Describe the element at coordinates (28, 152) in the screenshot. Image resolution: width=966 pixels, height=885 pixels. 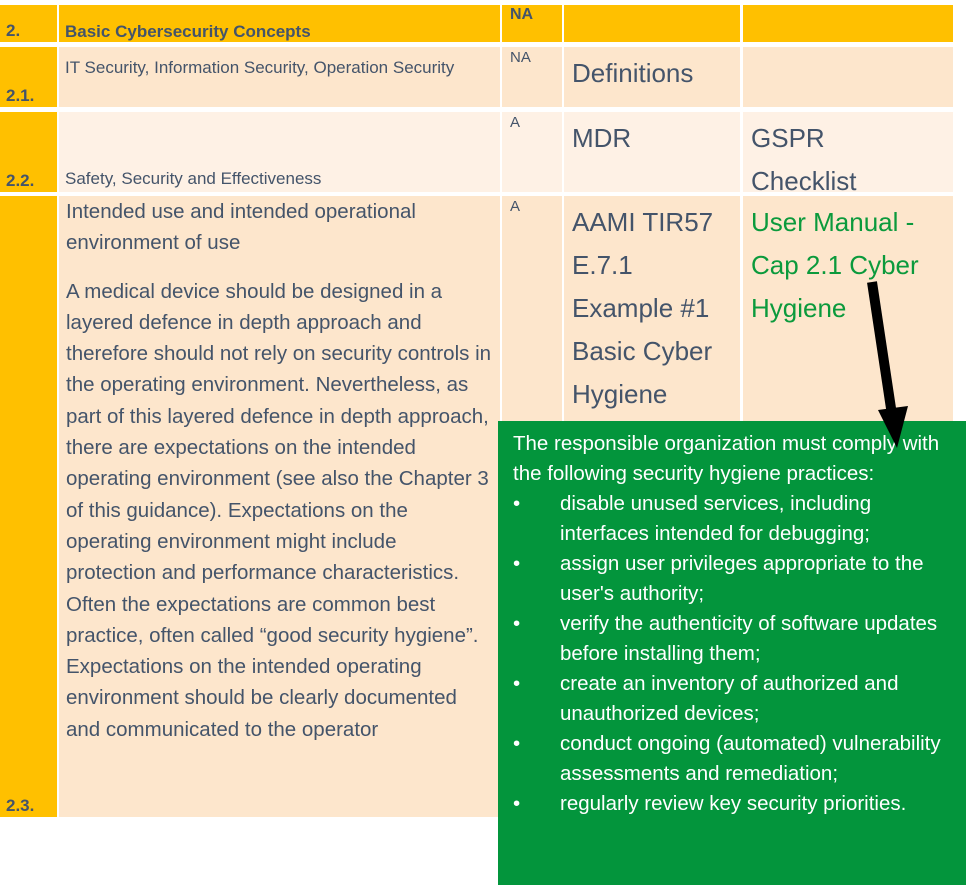
I see `row-num-cell: 2.2.` at that location.